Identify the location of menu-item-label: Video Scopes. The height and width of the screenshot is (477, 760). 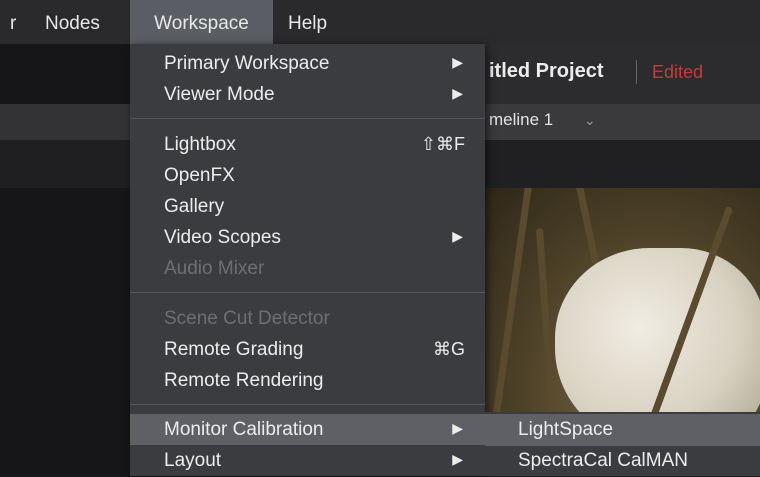
(222, 237).